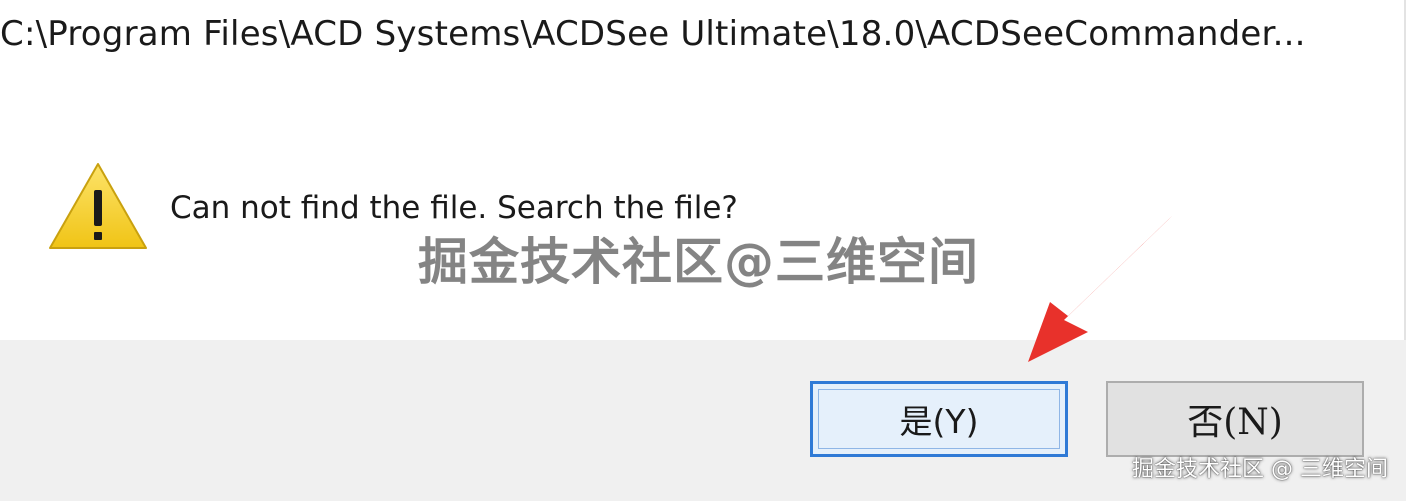  What do you see at coordinates (1235, 422) in the screenshot?
I see `no-button-label: 否(N)` at bounding box center [1235, 422].